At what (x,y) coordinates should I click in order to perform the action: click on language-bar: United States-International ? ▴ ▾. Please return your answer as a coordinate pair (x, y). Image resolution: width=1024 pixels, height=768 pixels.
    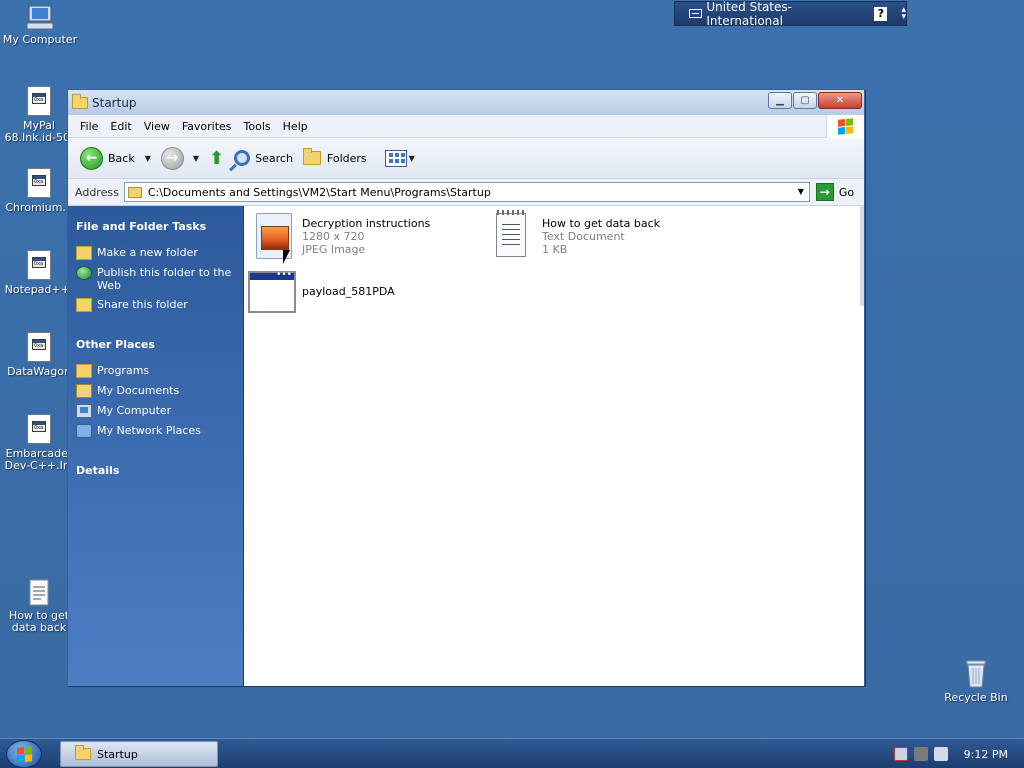
    Looking at the image, I should click on (790, 14).